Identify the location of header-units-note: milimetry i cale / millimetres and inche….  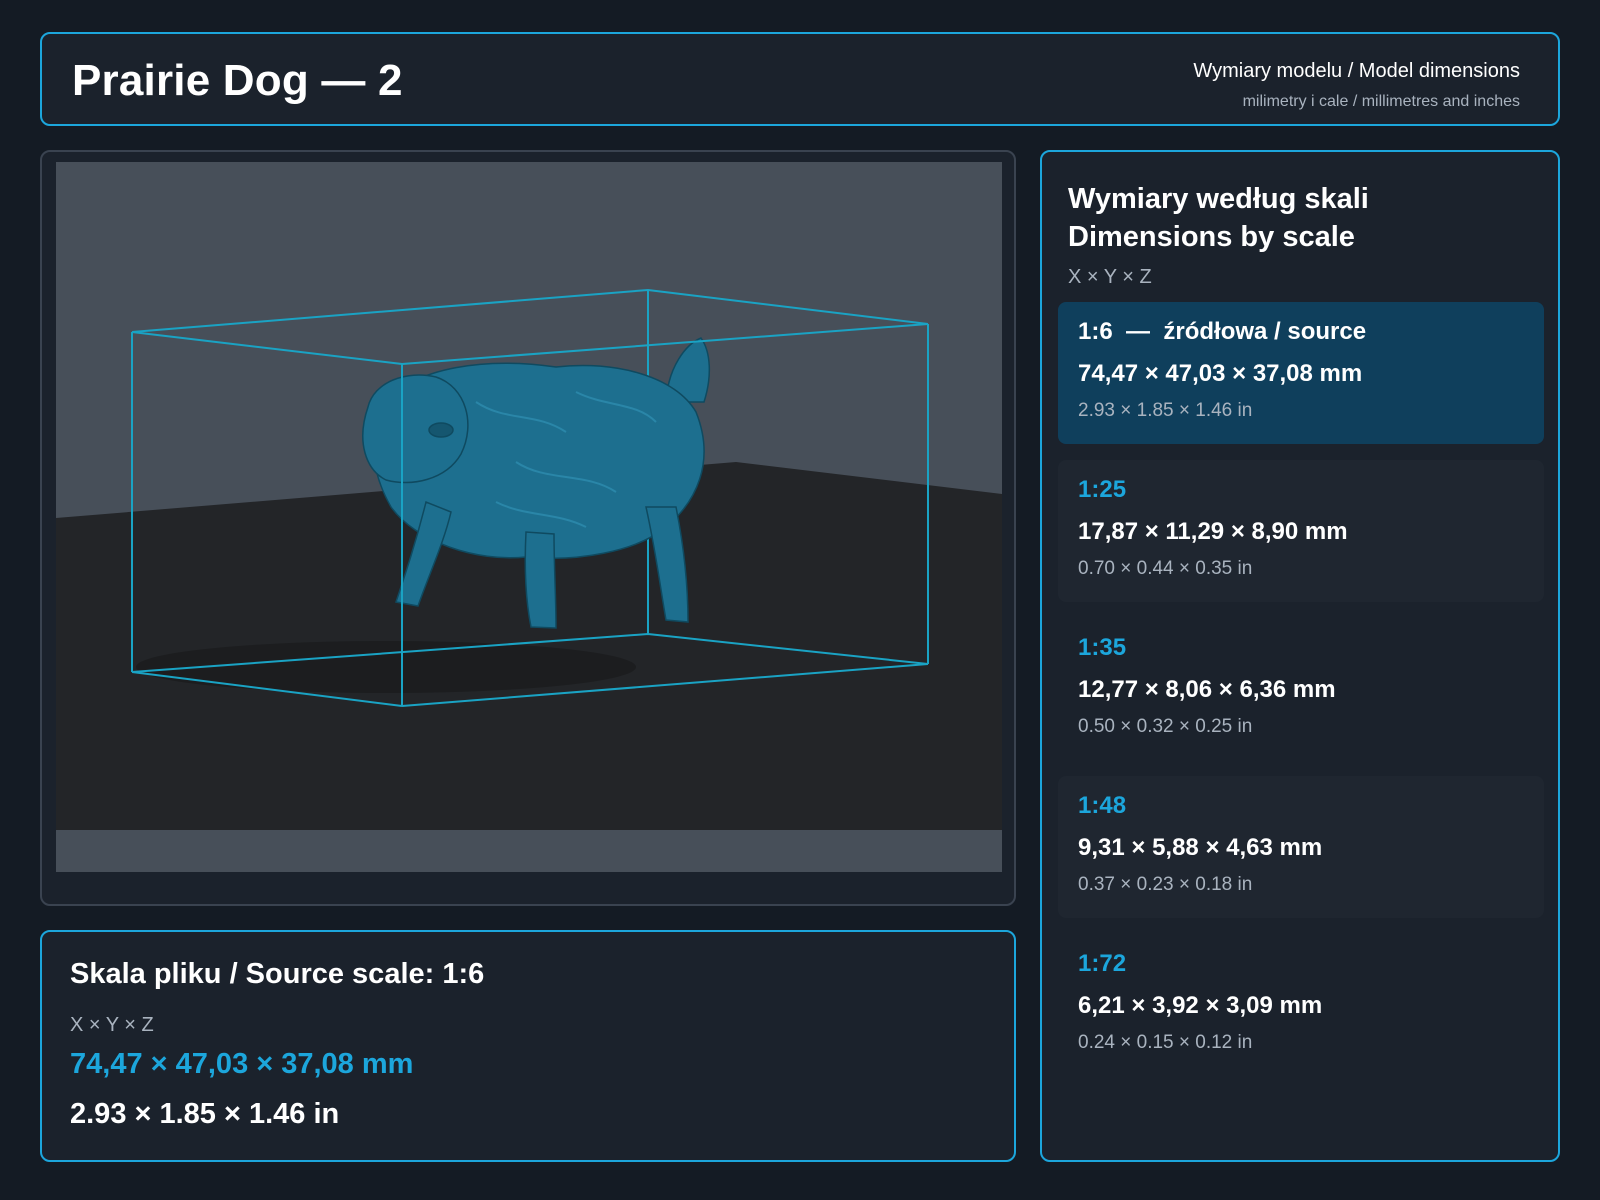
(1381, 101).